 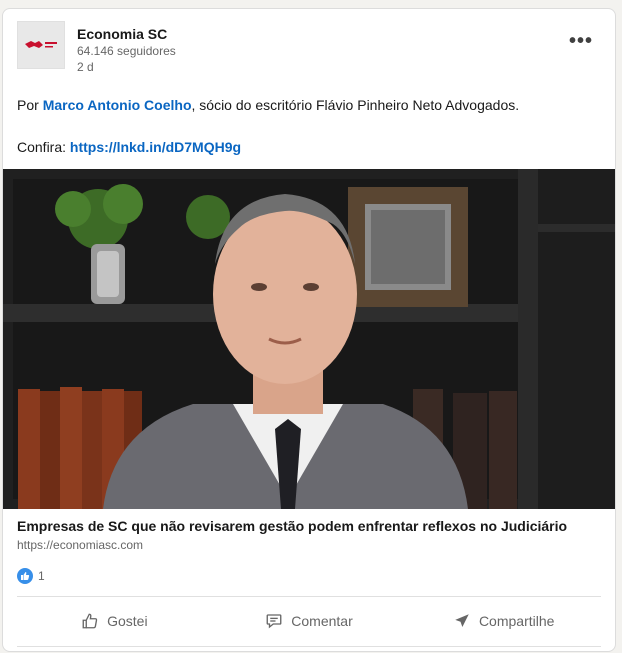 What do you see at coordinates (43, 147) in the screenshot?
I see `confira-label: Confira:` at bounding box center [43, 147].